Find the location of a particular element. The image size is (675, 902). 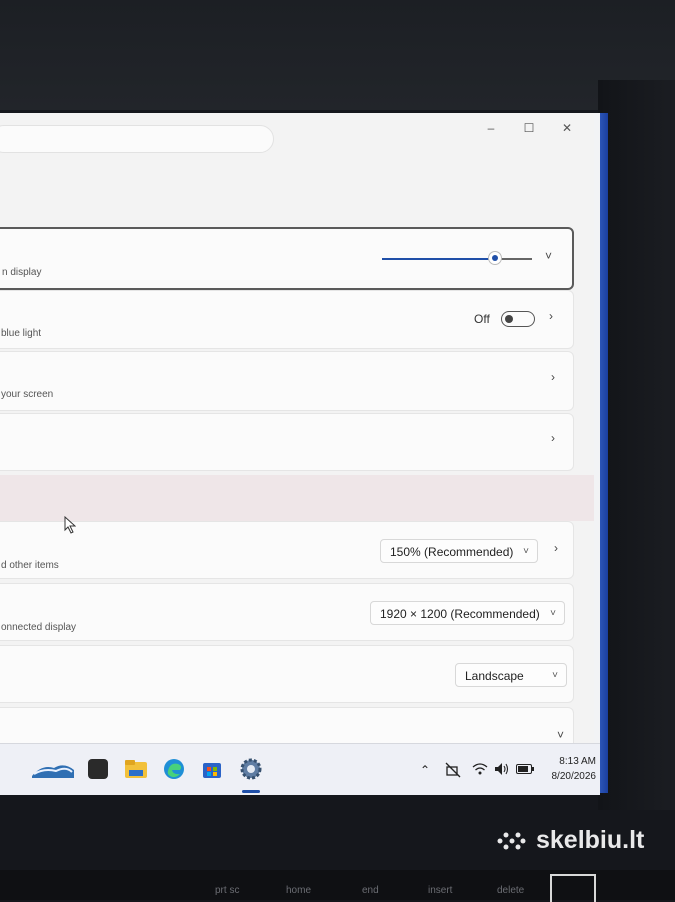

key-home: home is located at coordinates (299, 890).